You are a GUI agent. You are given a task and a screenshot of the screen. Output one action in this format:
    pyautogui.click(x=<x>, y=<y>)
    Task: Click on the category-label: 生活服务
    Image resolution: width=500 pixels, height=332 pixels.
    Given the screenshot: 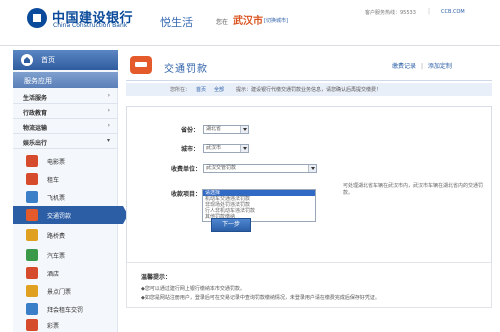 What is the action you would take?
    pyautogui.click(x=35, y=98)
    